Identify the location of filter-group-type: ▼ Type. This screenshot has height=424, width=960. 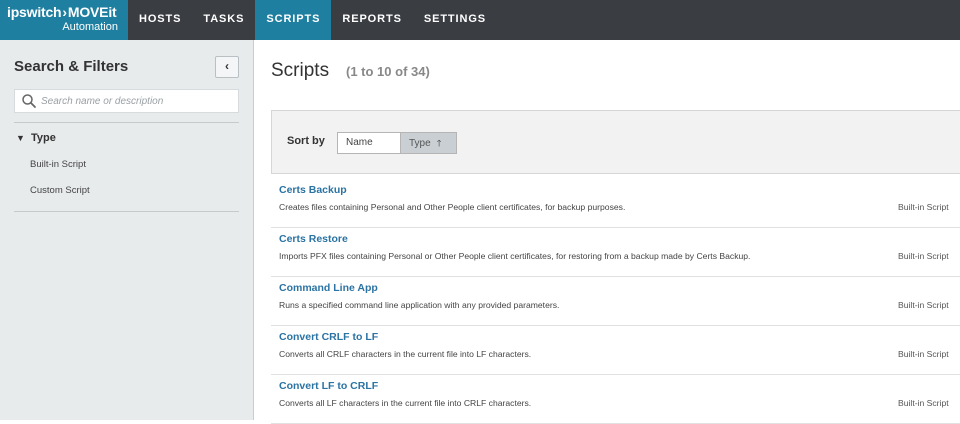
(36, 138).